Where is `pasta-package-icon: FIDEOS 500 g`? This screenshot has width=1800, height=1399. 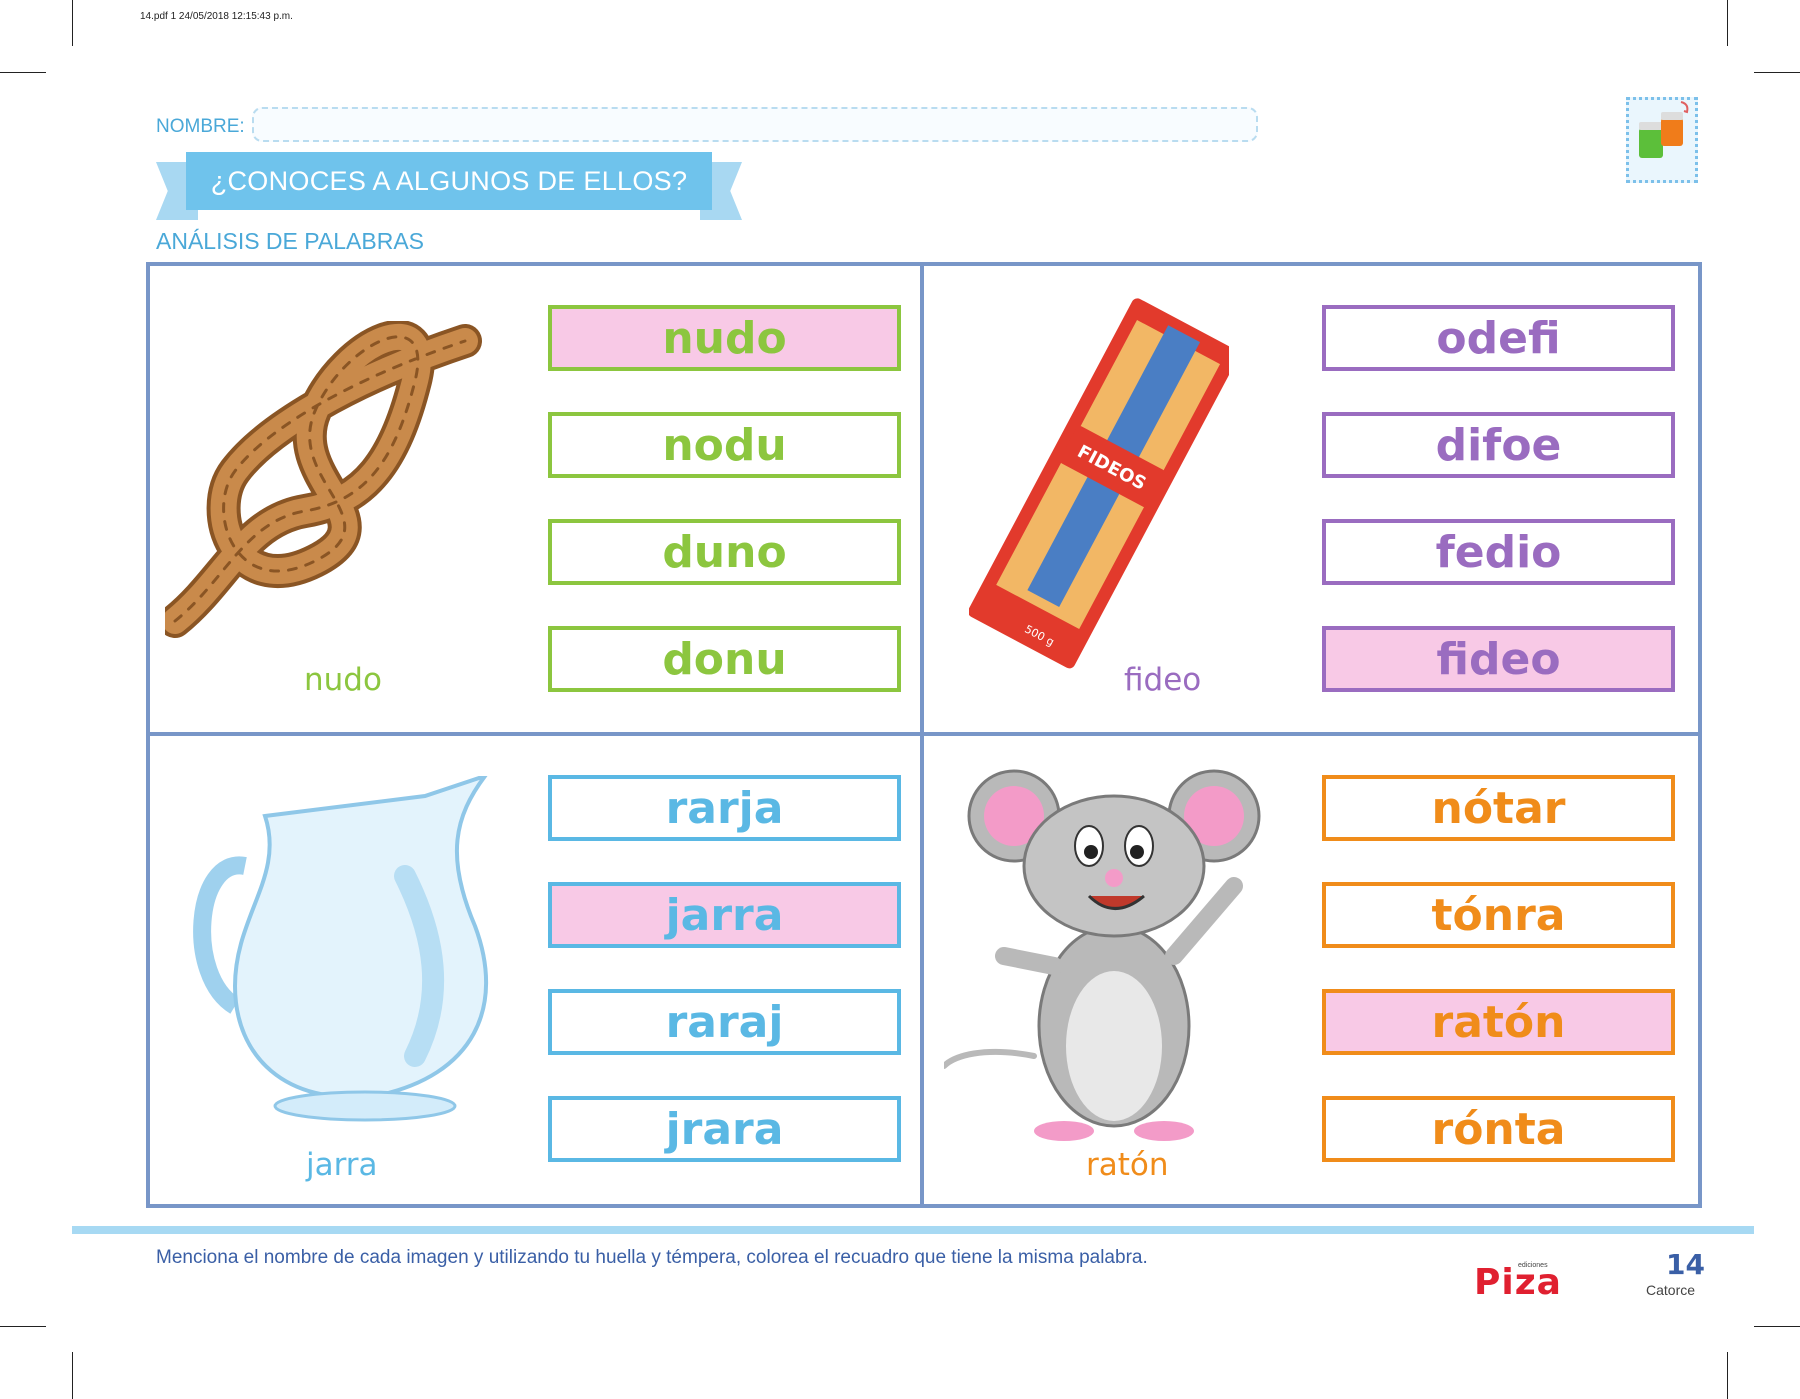 pasta-package-icon: FIDEOS 500 g is located at coordinates (1103, 483).